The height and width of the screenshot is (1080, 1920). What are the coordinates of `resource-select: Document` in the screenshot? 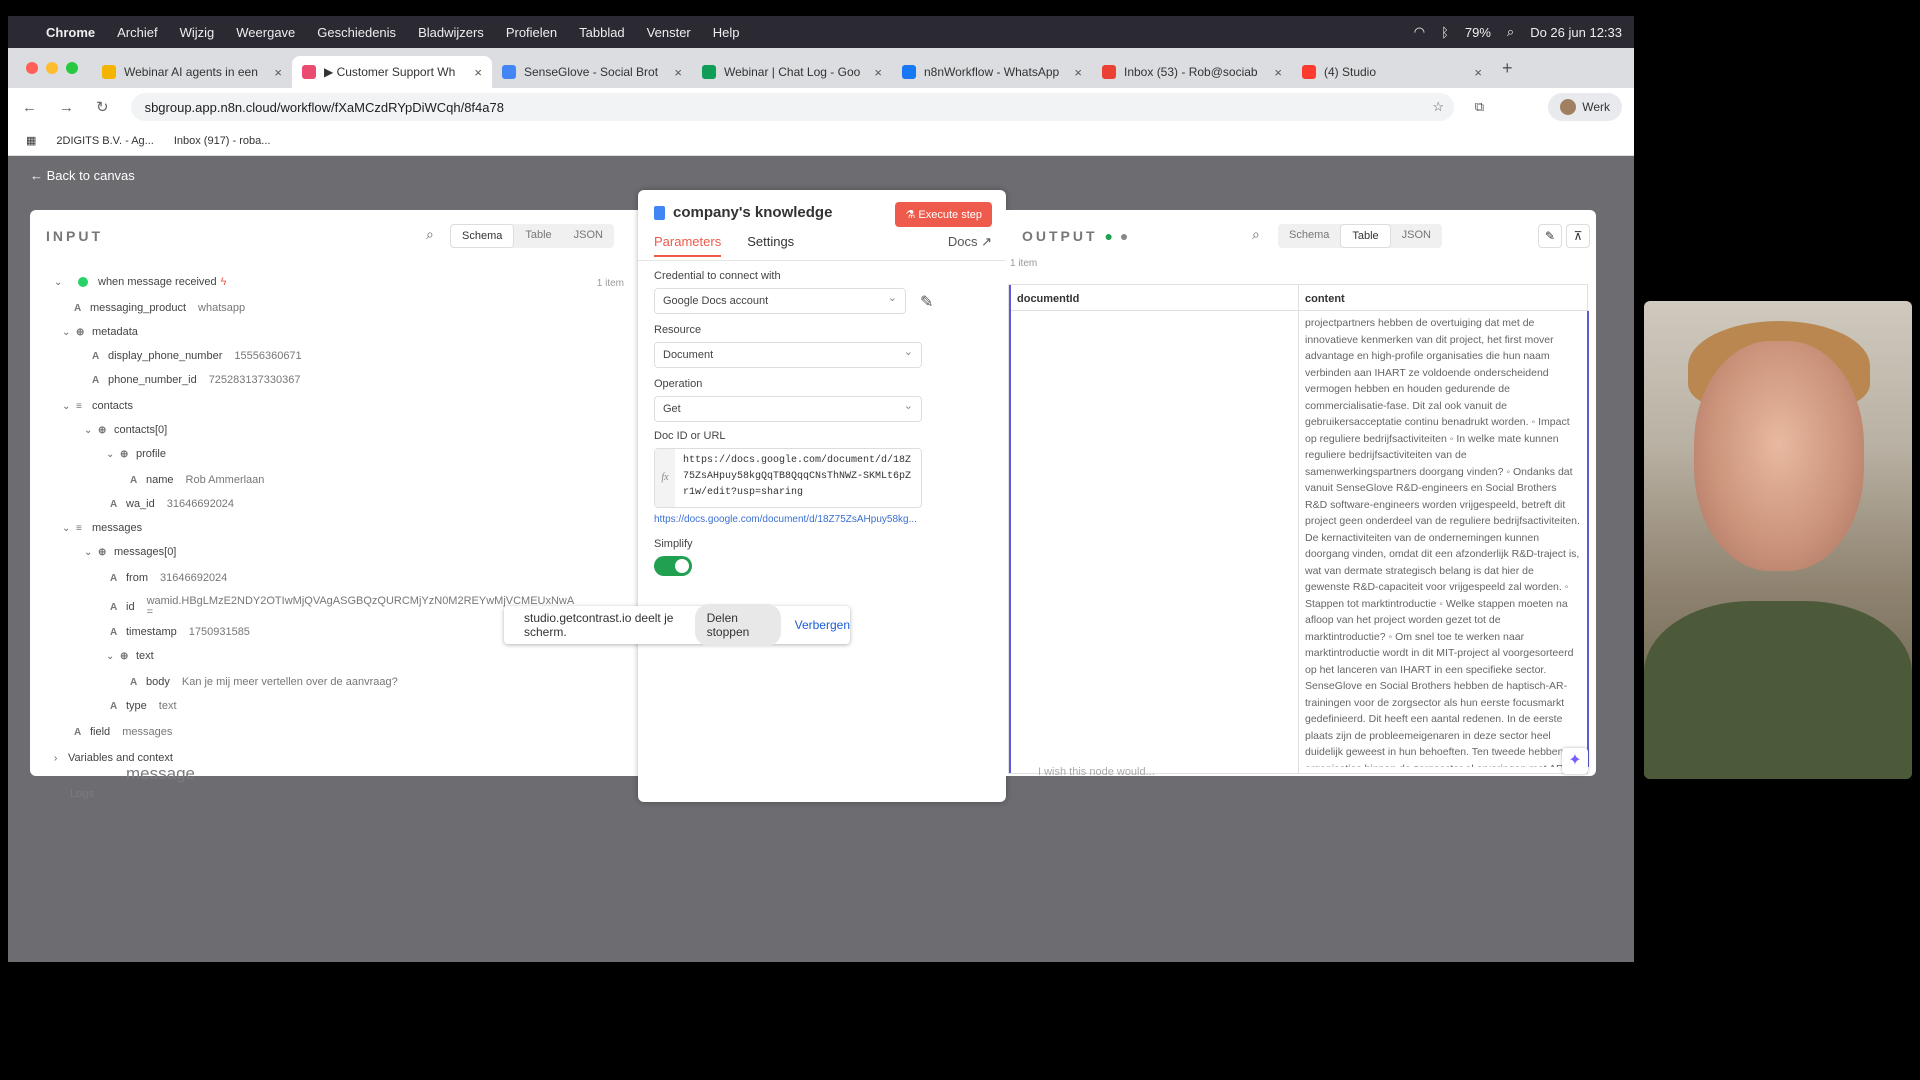 It's located at (788, 355).